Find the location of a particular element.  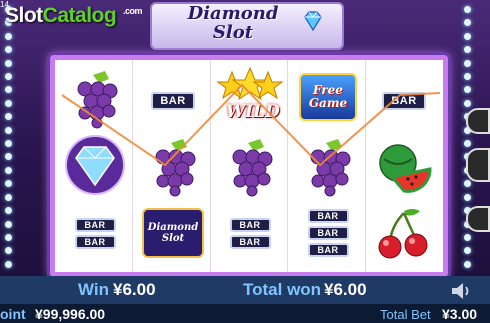

total-won-label: Total won is located at coordinates (282, 289).